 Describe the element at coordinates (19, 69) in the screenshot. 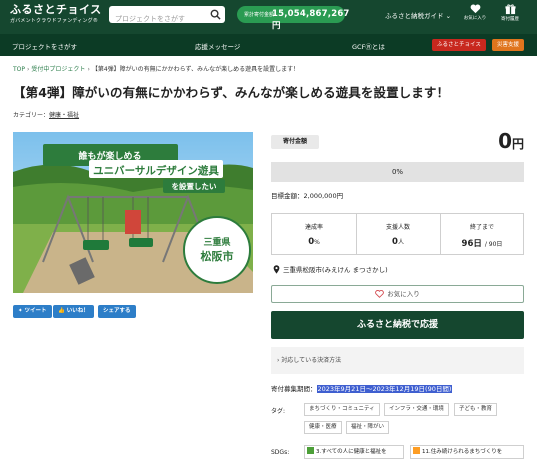

I see `breadcrumb-top: TOP` at that location.